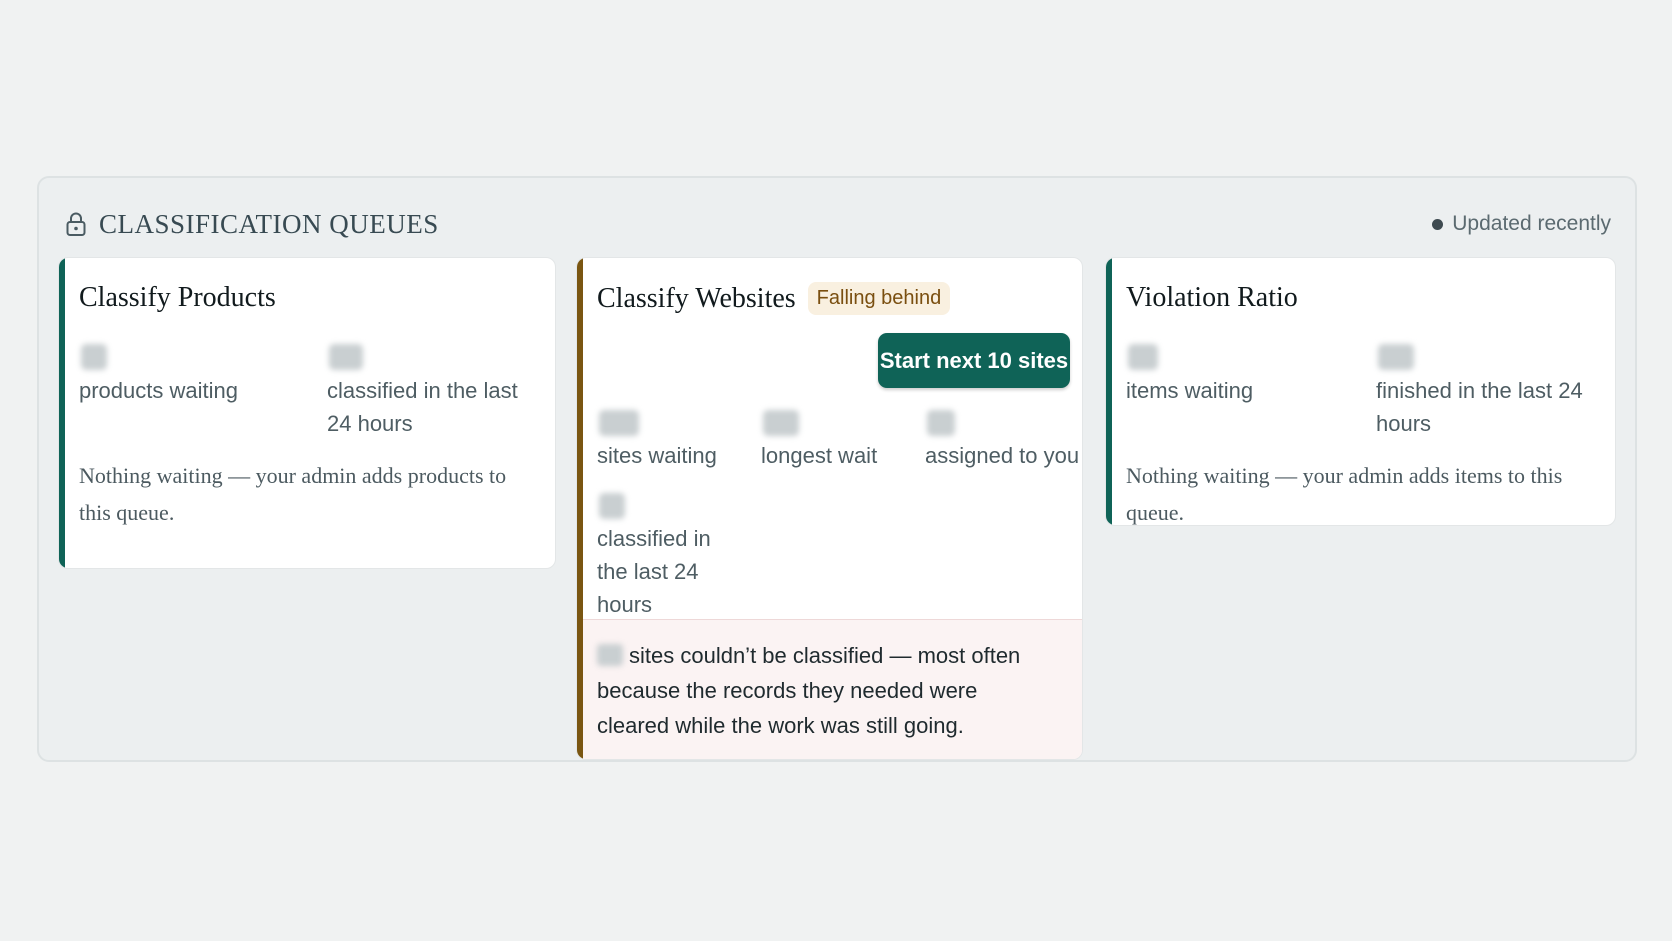 This screenshot has width=1672, height=941. Describe the element at coordinates (696, 298) in the screenshot. I see `card-title-text: Classify Websites` at that location.